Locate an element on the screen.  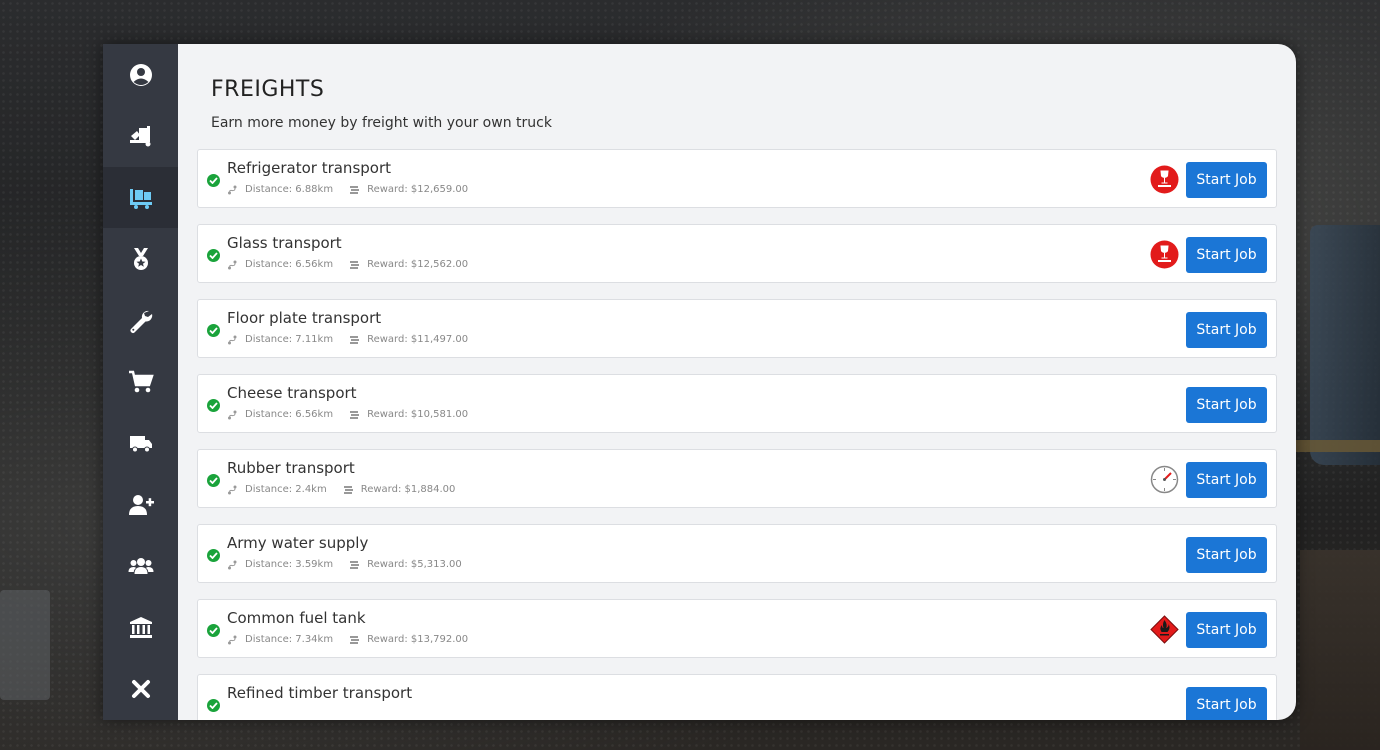
background-bucket is located at coordinates (1345, 345).